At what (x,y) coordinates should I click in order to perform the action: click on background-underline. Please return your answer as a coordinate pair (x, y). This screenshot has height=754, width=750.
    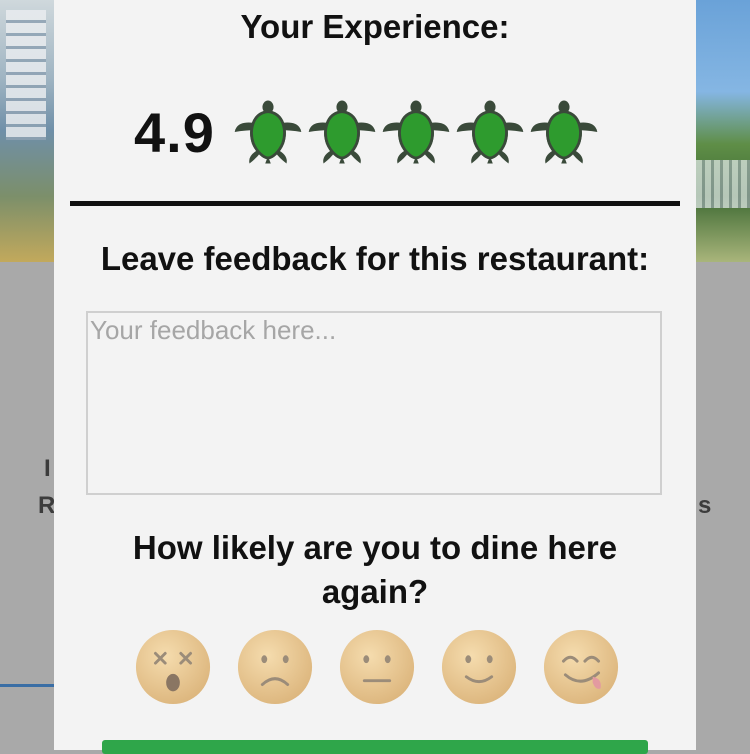
    Looking at the image, I should click on (27, 685).